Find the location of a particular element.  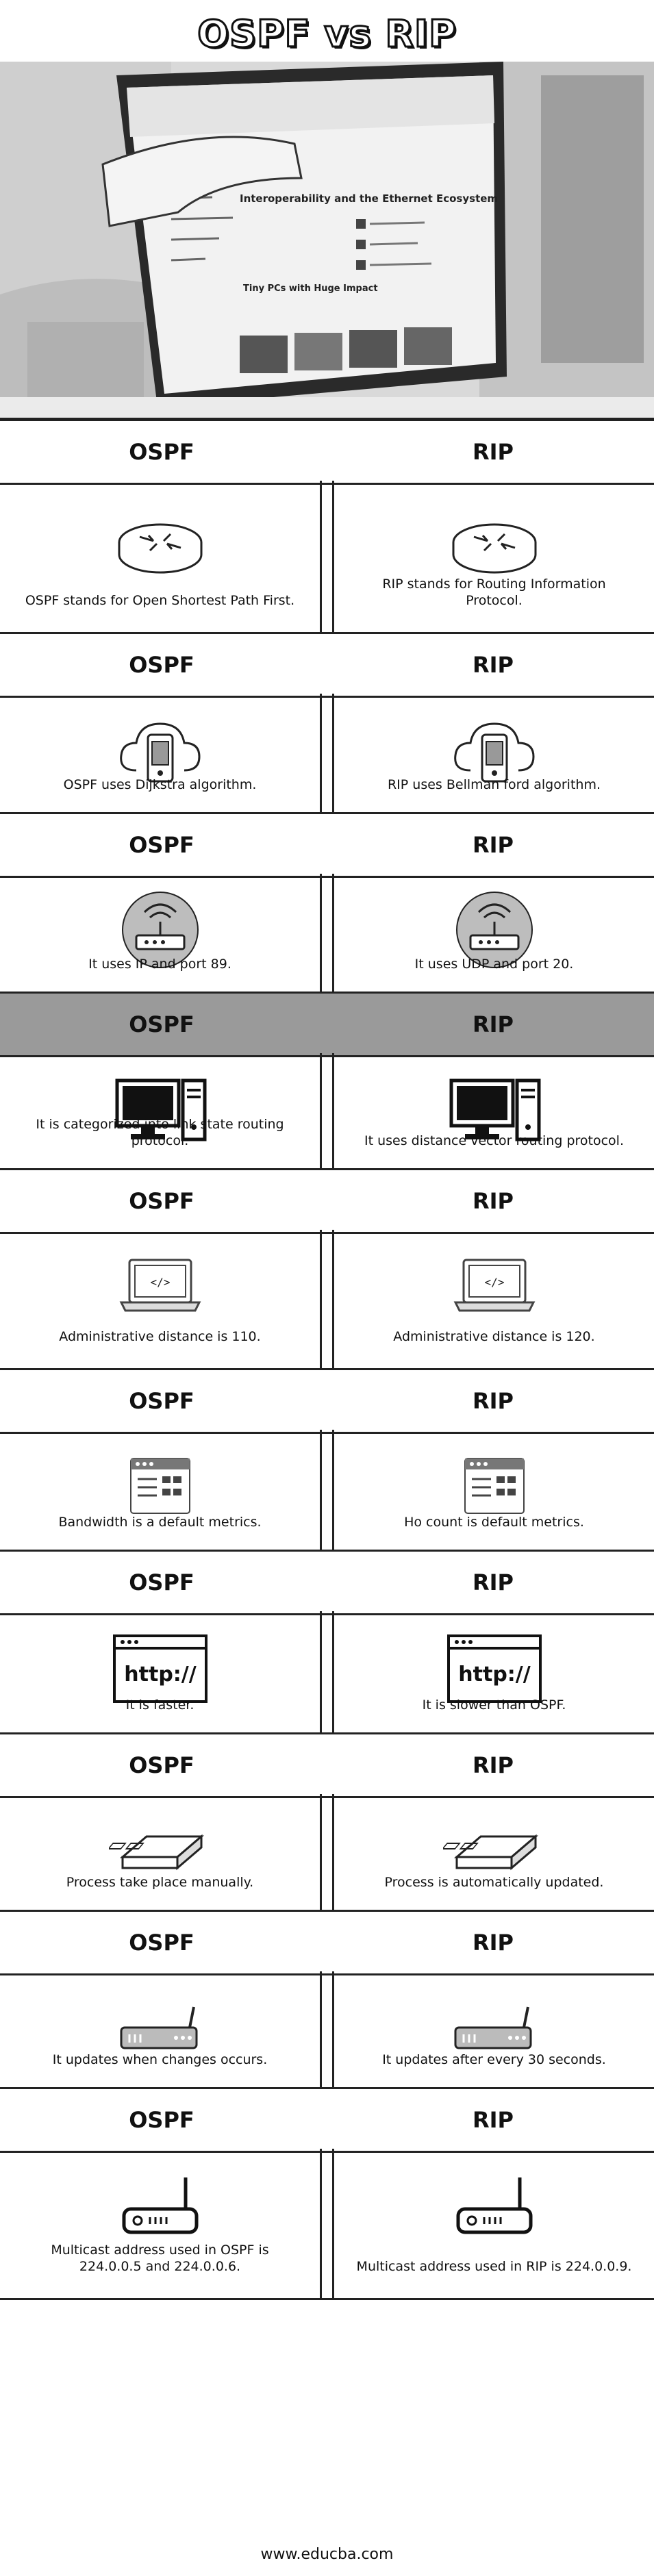

footer-url: www.educba.com is located at coordinates (327, 2554).